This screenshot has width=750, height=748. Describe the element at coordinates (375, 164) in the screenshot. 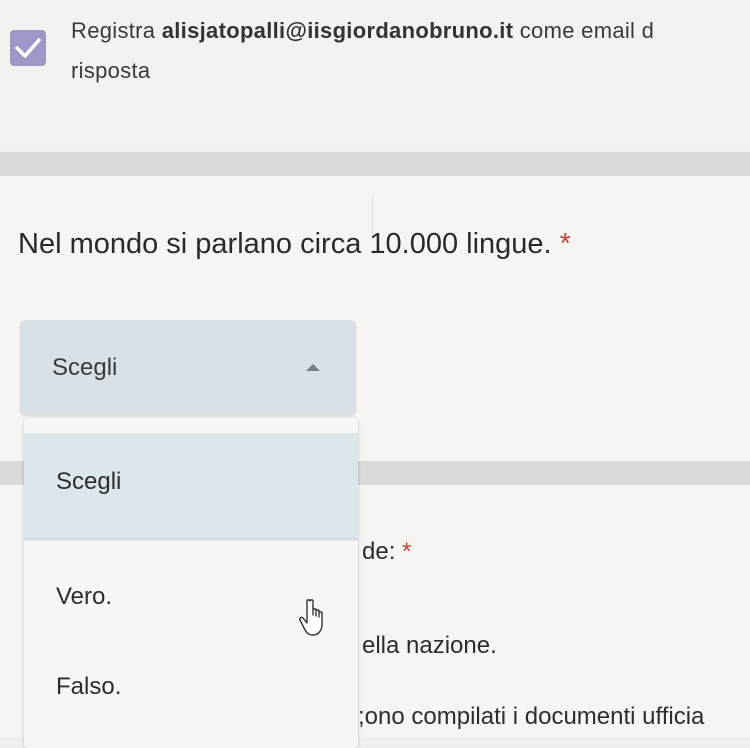

I see `section-separator` at that location.